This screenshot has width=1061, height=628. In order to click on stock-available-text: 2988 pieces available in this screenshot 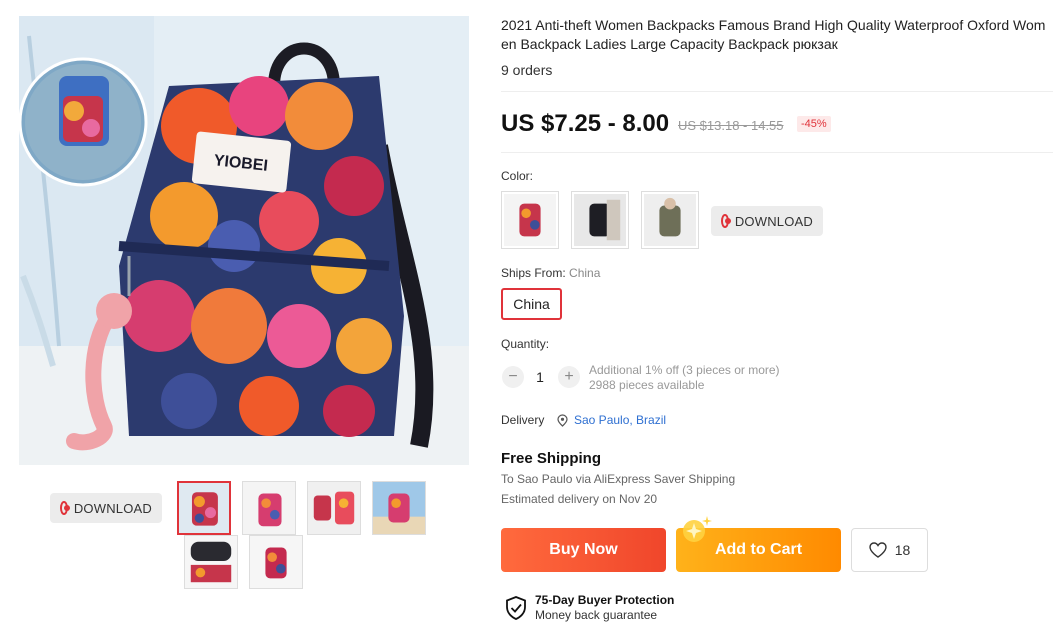, I will do `click(647, 385)`.